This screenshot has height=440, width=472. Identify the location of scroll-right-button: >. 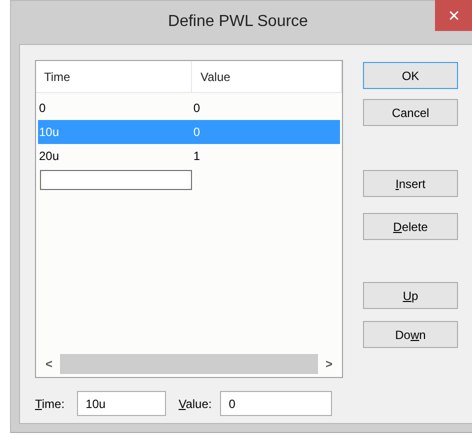
(329, 364).